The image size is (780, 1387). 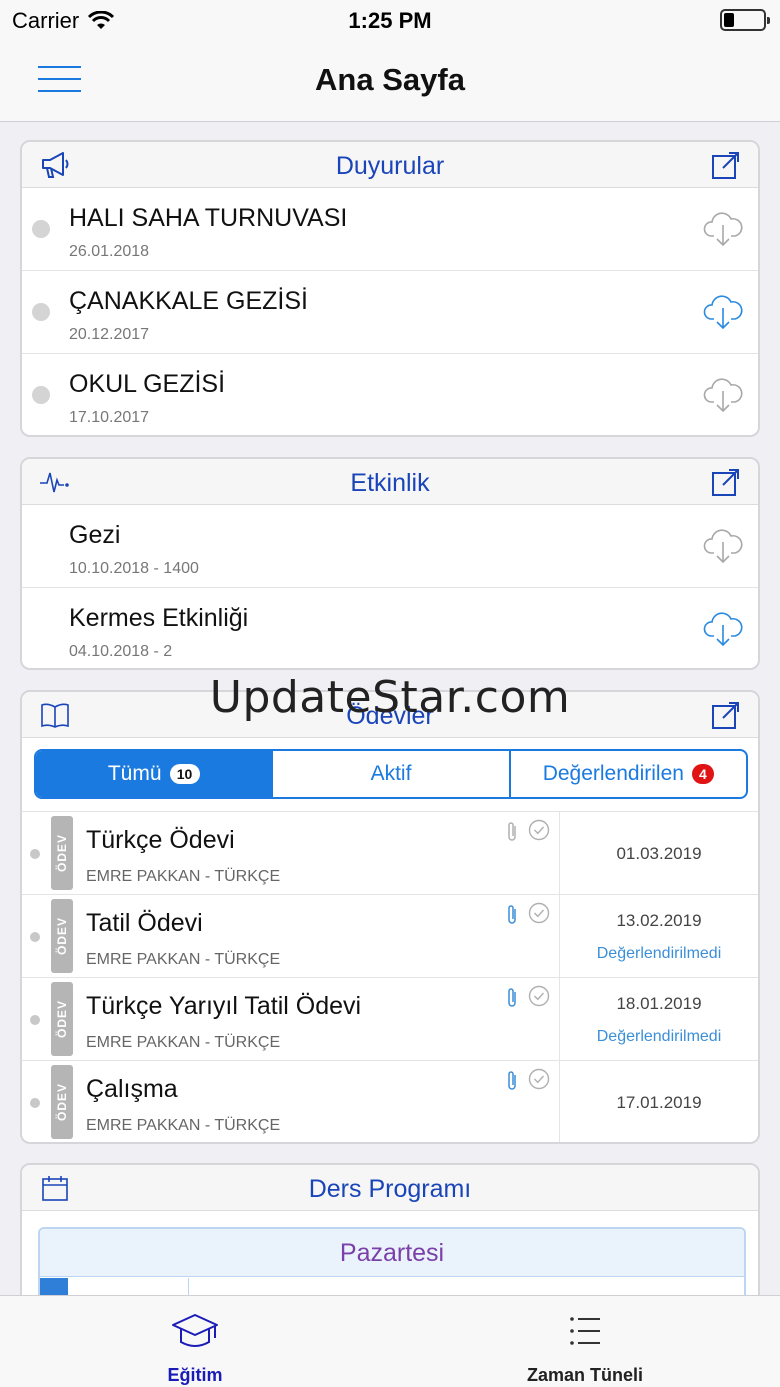 What do you see at coordinates (659, 920) in the screenshot?
I see `homework-date: 13.02.2019` at bounding box center [659, 920].